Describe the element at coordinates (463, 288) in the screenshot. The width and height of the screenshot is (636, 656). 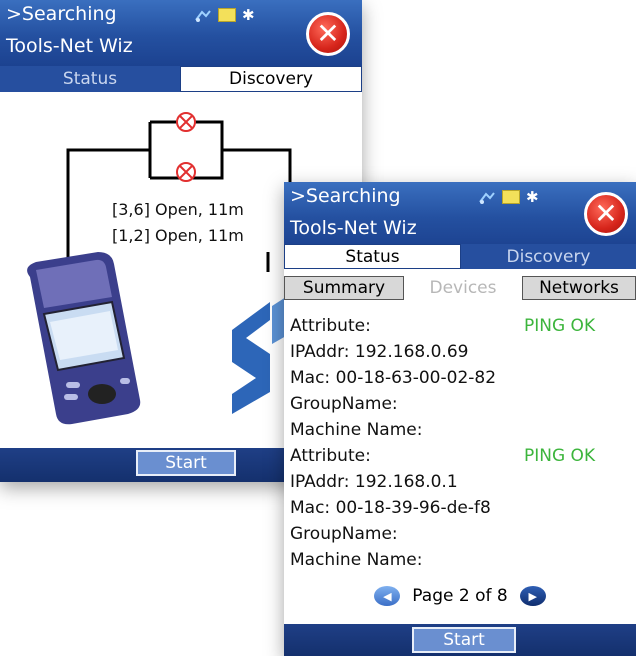
I see `subtab-devices: Devices` at that location.